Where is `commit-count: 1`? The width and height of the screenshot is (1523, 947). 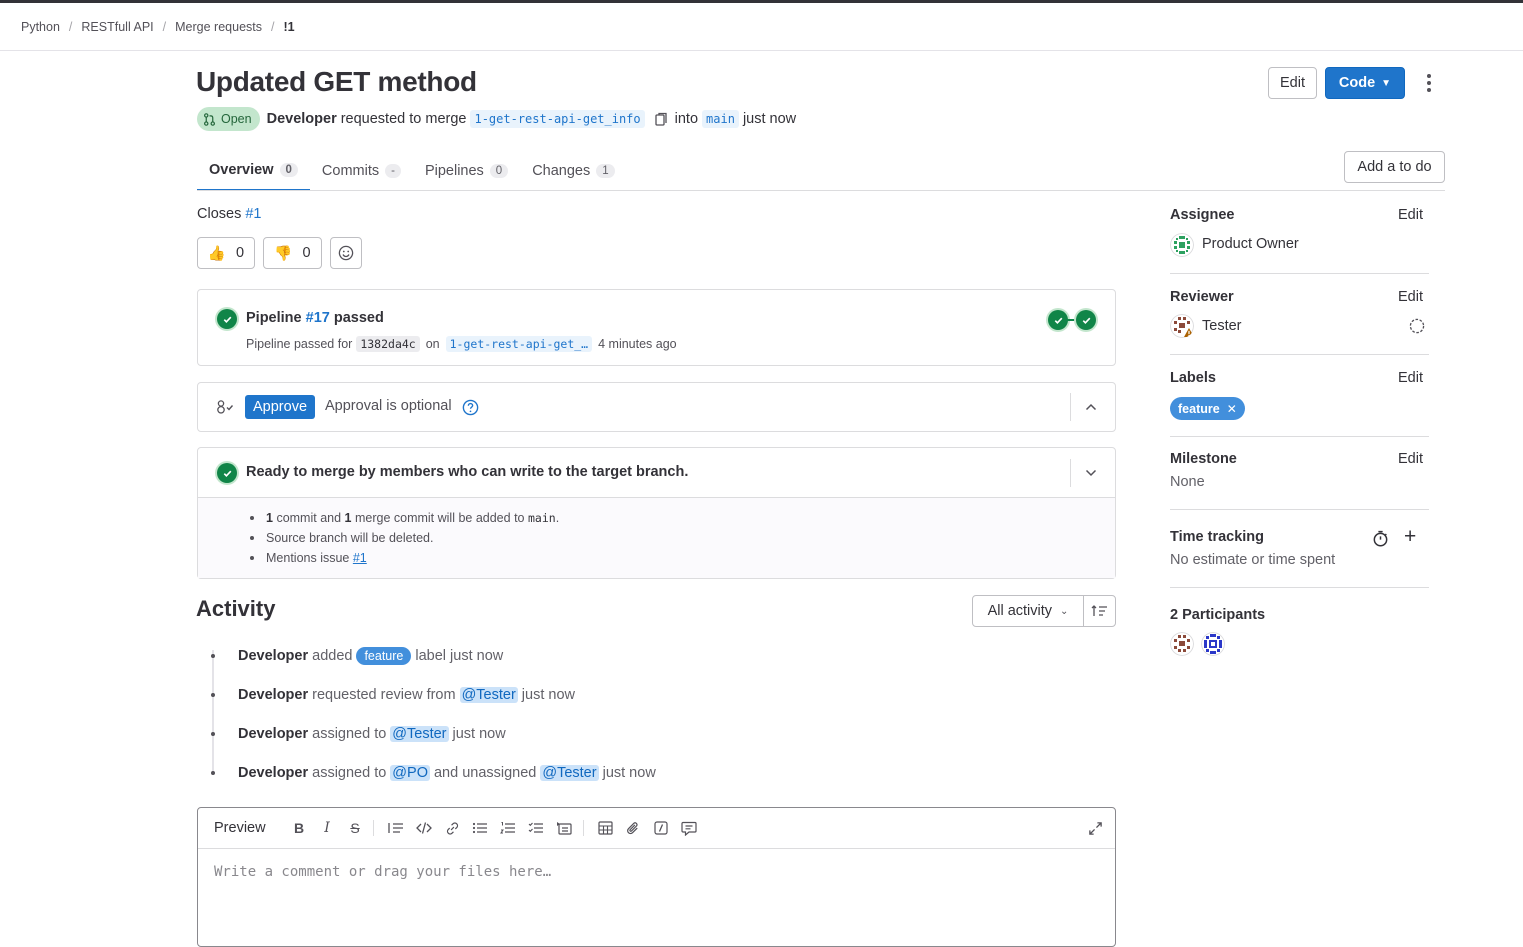
commit-count: 1 is located at coordinates (269, 518).